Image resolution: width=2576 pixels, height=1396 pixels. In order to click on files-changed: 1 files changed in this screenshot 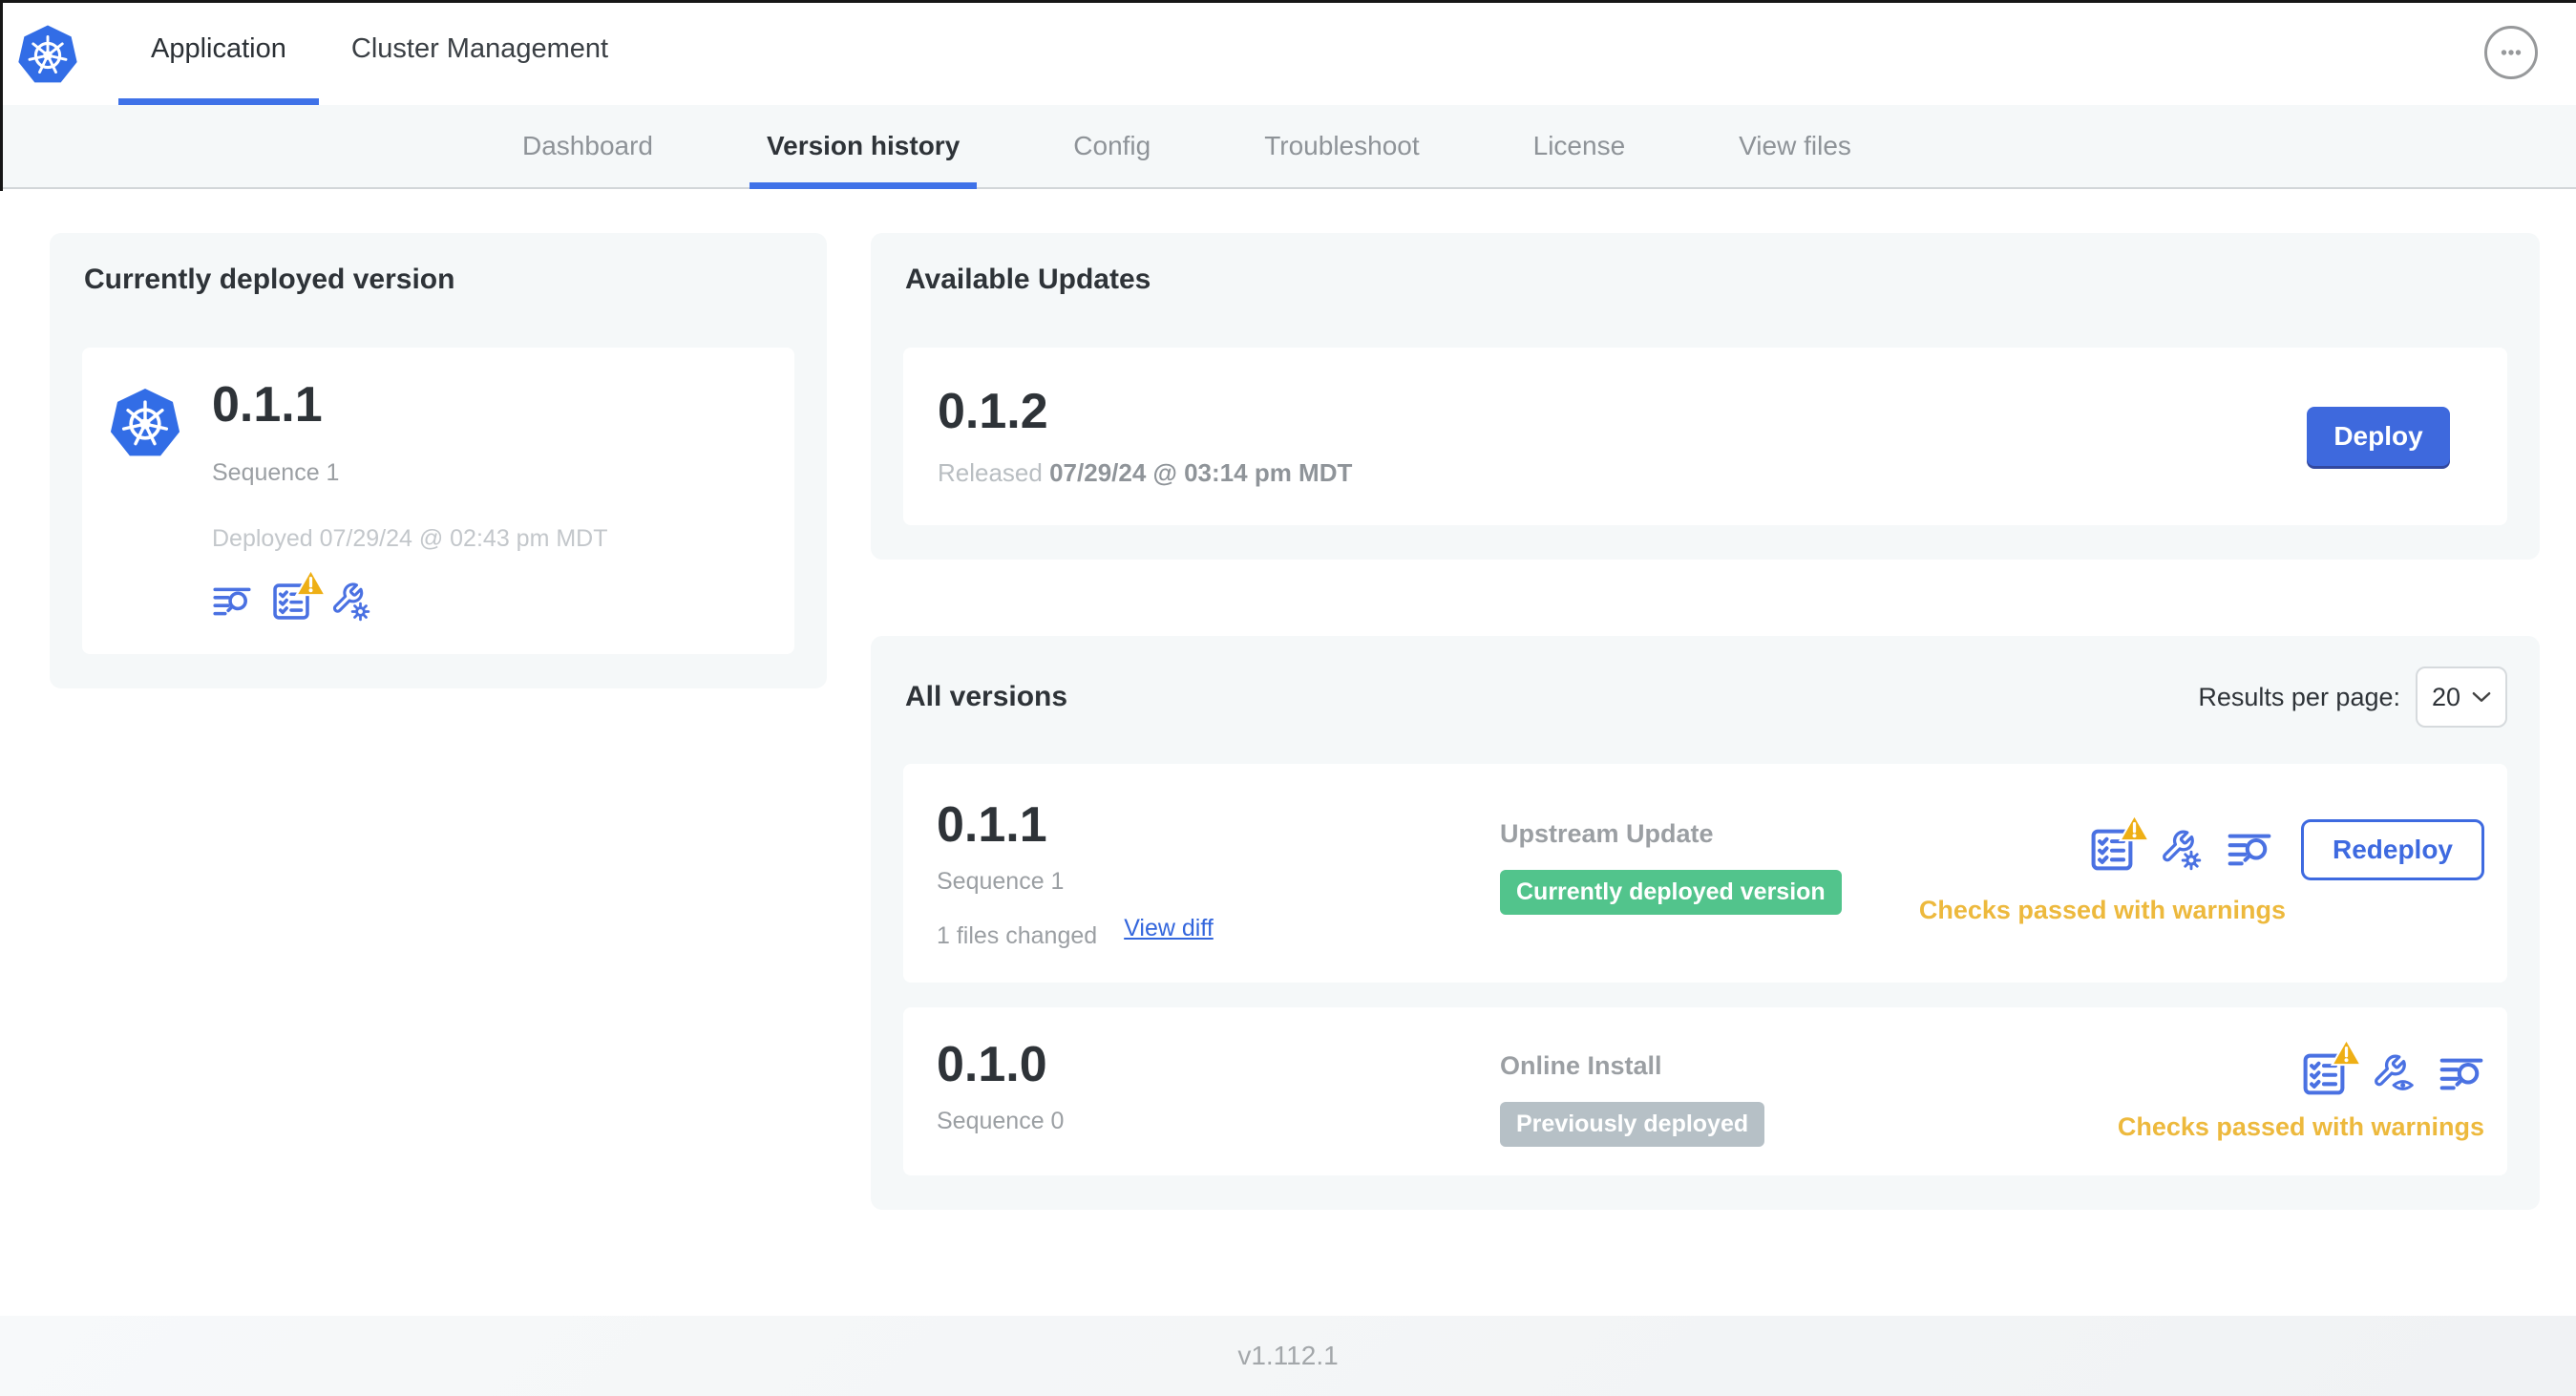, I will do `click(1017, 936)`.